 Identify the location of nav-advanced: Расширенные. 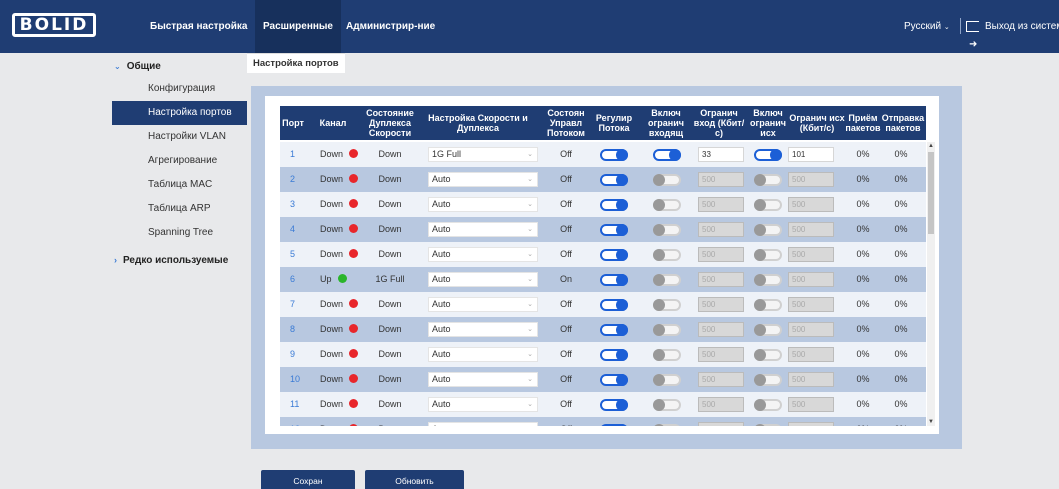
(298, 26).